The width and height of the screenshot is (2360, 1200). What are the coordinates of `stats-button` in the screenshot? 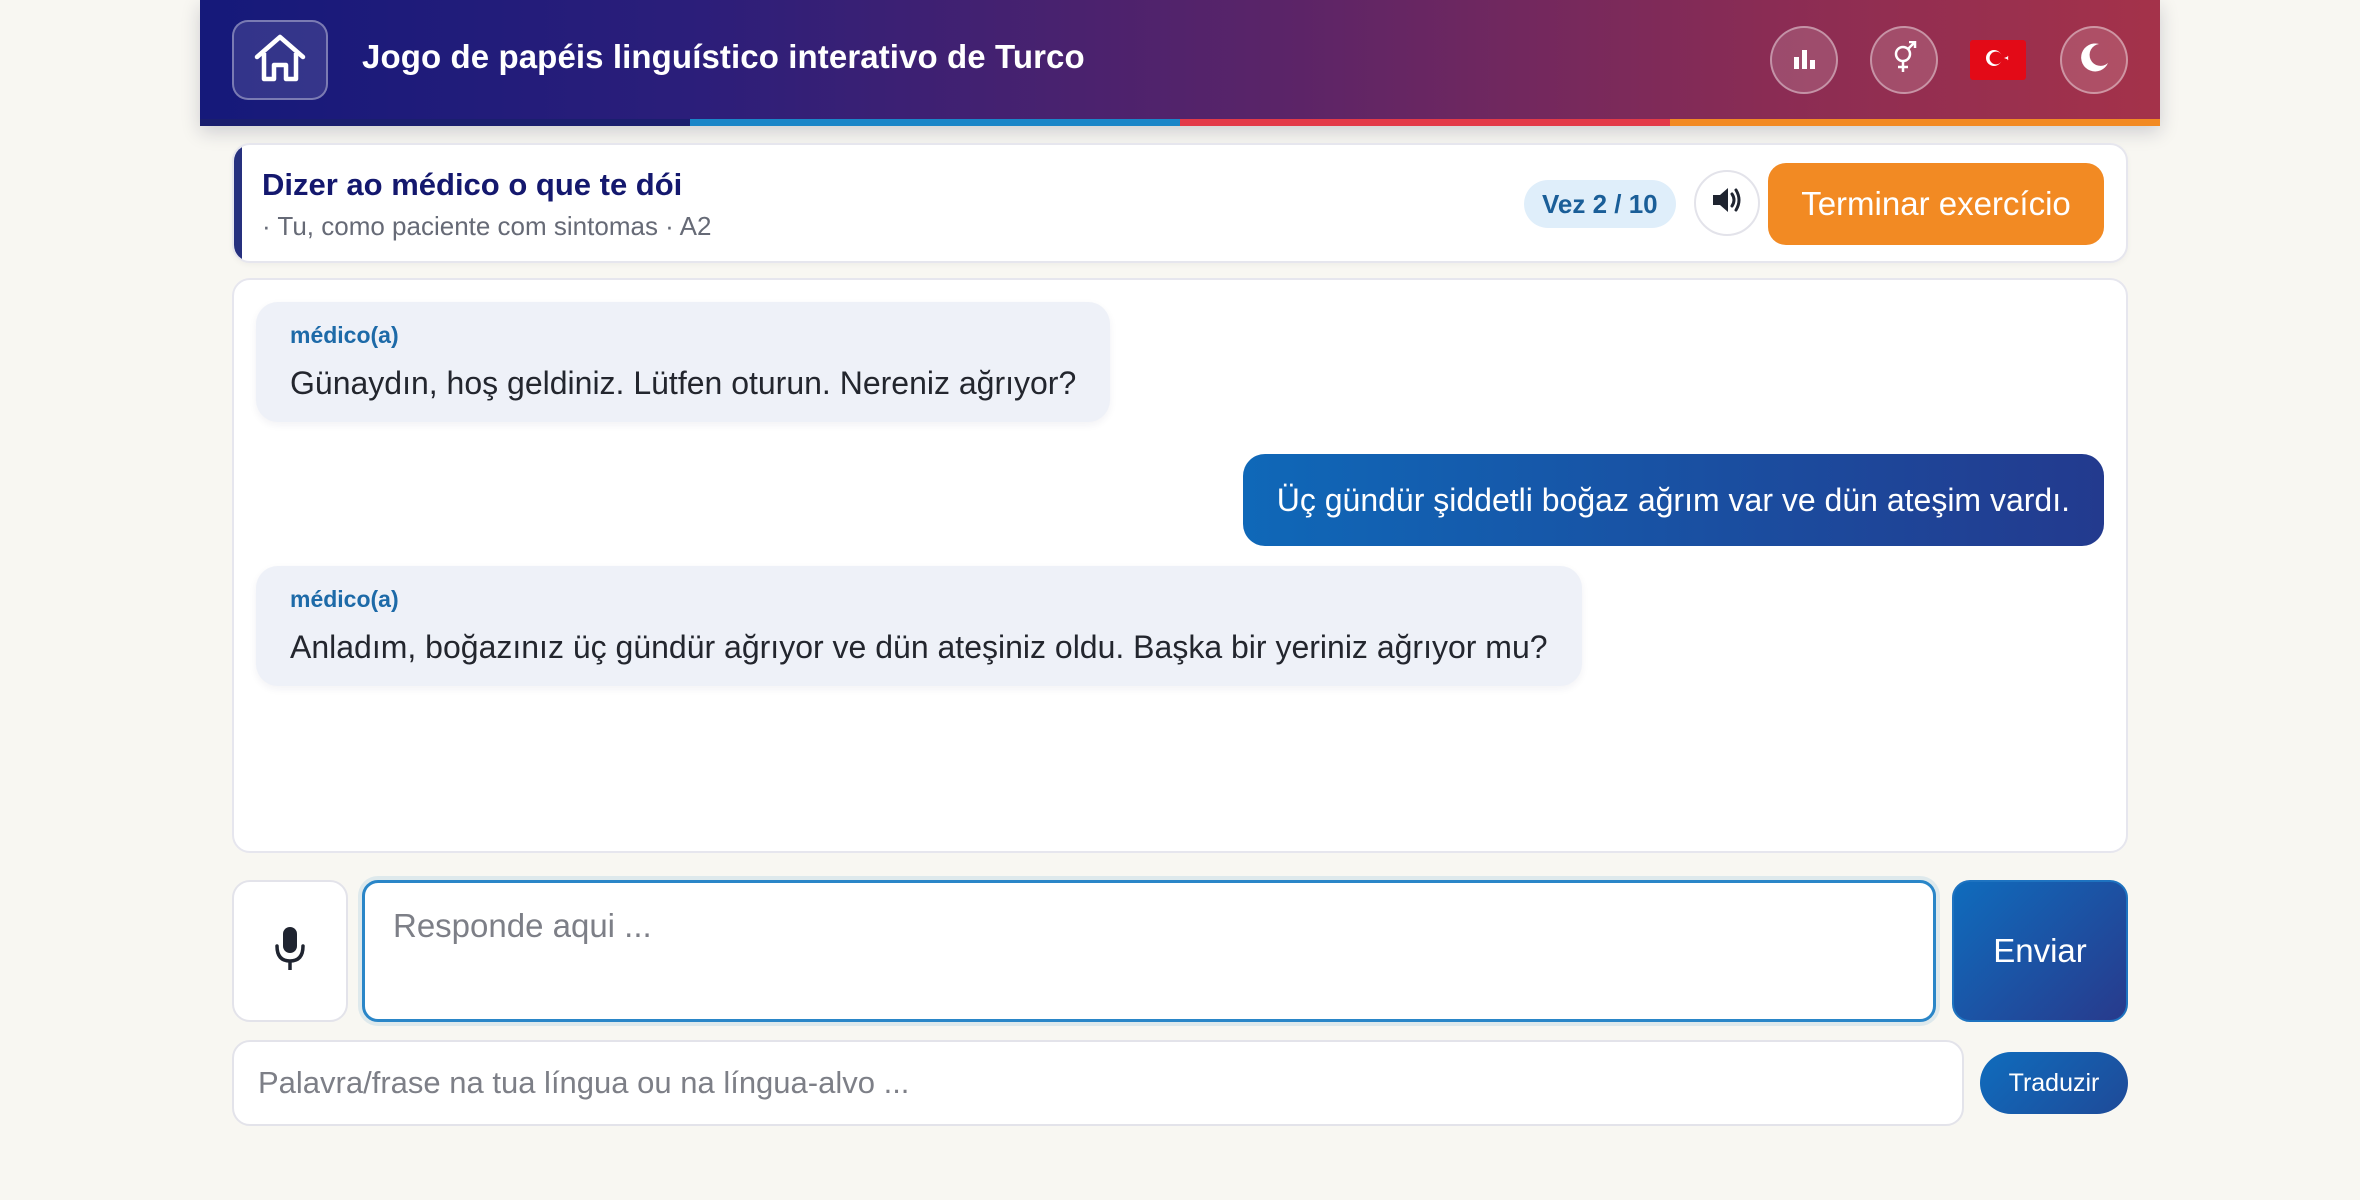 It's located at (1804, 60).